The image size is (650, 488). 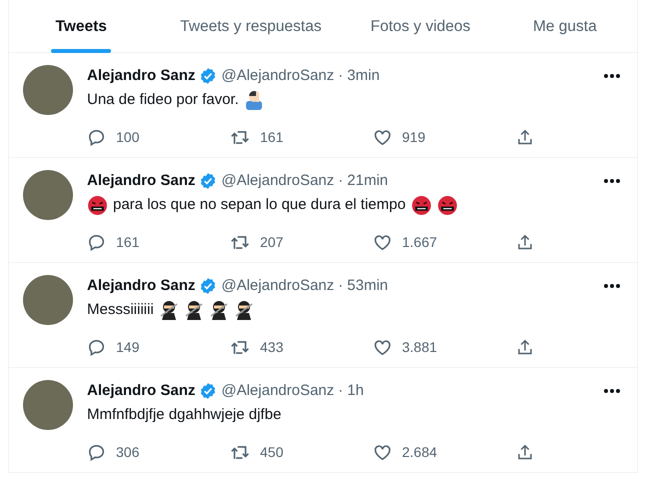 What do you see at coordinates (128, 347) in the screenshot?
I see `reply-count: 149` at bounding box center [128, 347].